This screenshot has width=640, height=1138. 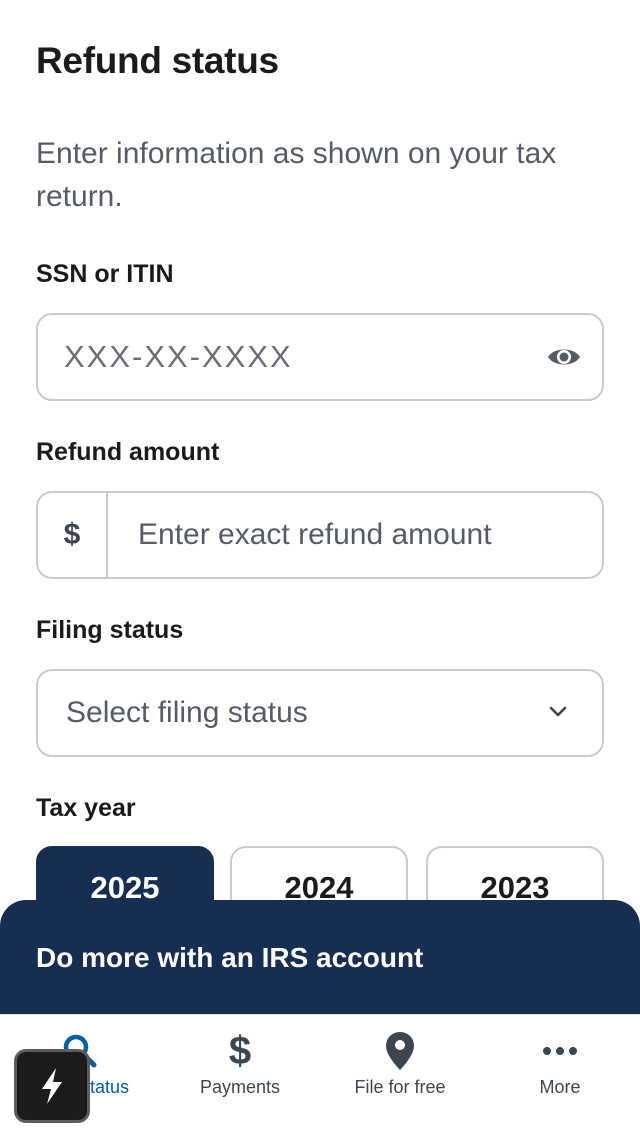 What do you see at coordinates (564, 357) in the screenshot?
I see `eye-icon` at bounding box center [564, 357].